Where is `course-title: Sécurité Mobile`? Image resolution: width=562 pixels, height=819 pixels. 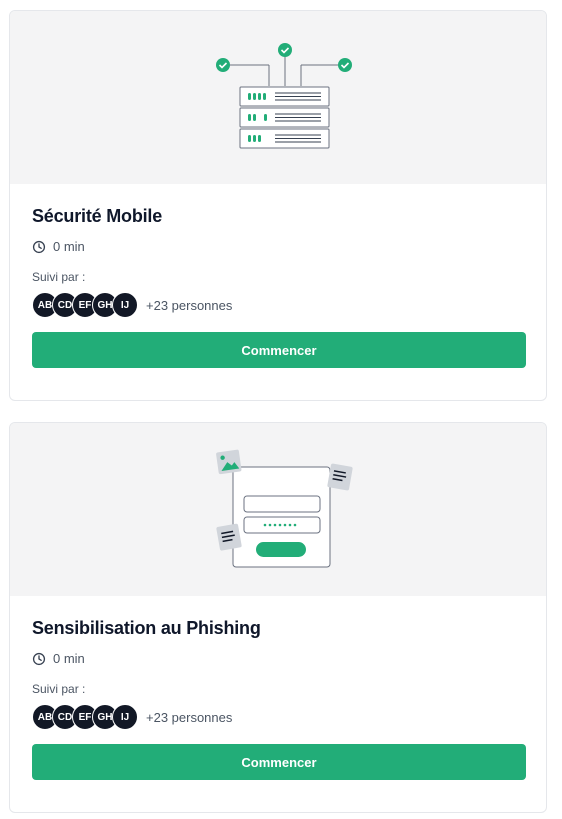
course-title: Sécurité Mobile is located at coordinates (97, 216).